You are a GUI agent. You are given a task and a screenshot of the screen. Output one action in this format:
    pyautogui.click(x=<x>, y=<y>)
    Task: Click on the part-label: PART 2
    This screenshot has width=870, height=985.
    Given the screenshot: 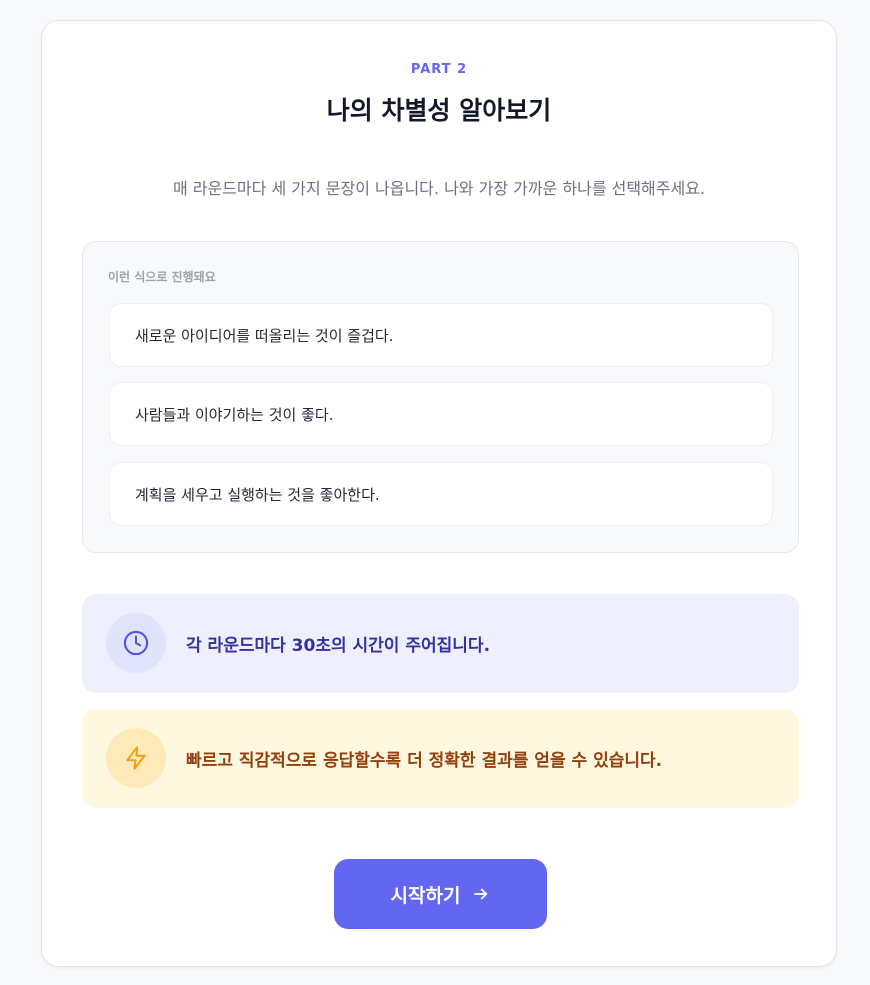 What is the action you would take?
    pyautogui.click(x=439, y=69)
    